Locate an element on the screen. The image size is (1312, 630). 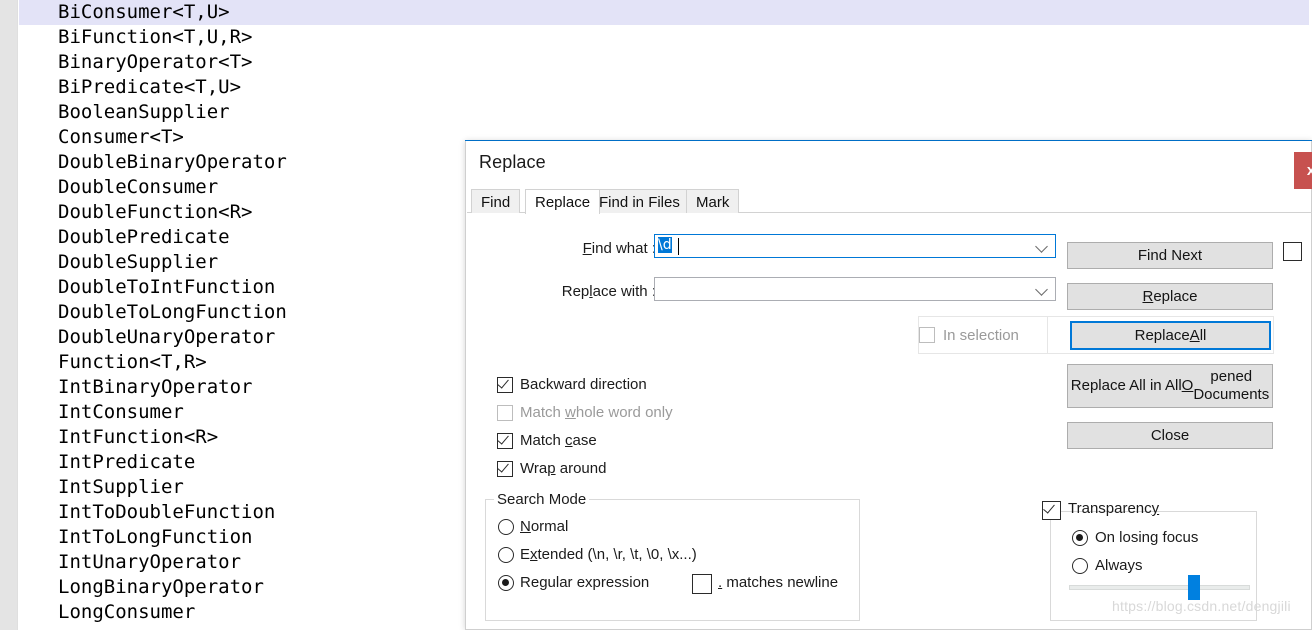
checkbox-wrap-around is located at coordinates (505, 468).